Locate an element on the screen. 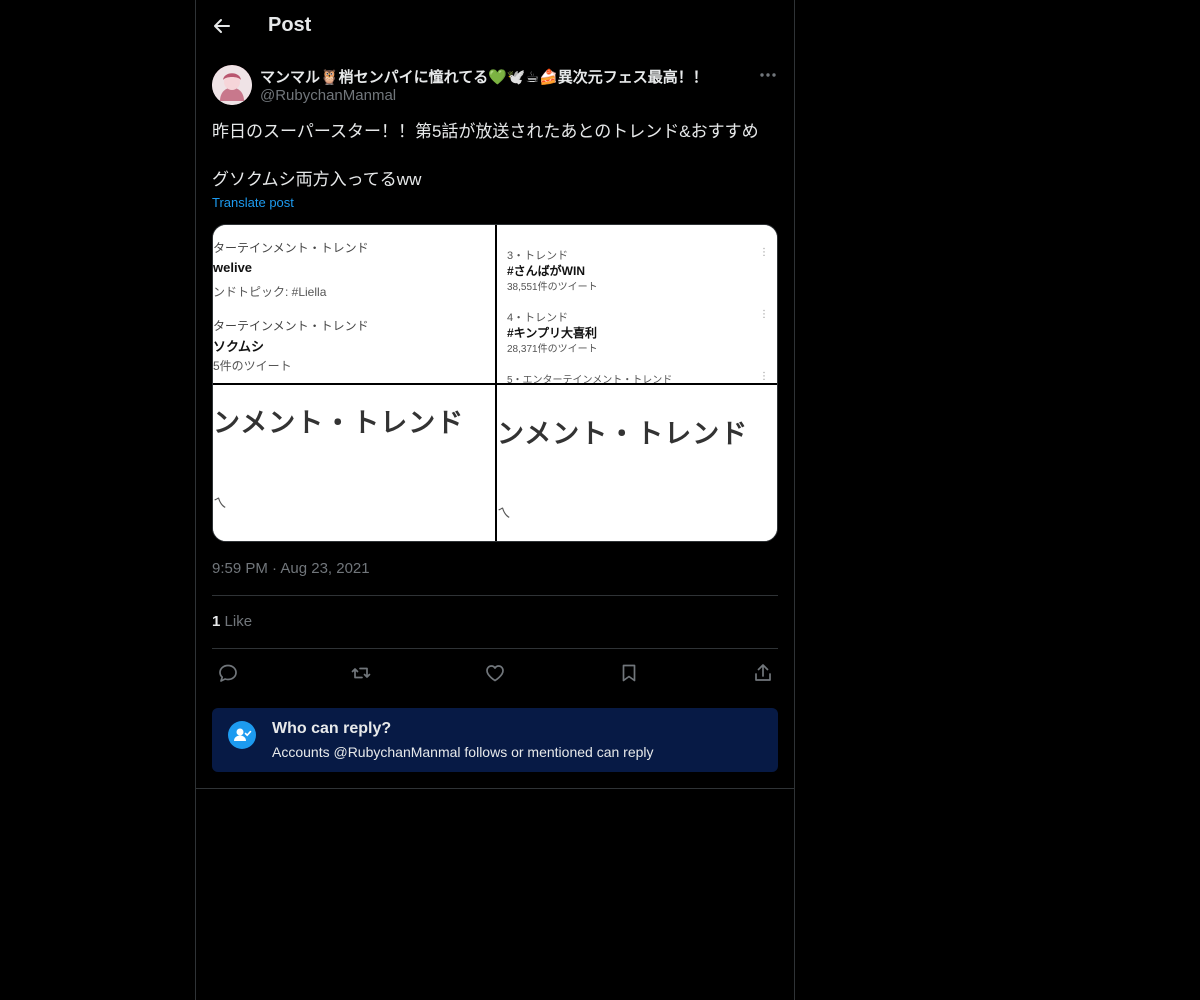  image2-line4: 4・トレンド is located at coordinates (538, 318).